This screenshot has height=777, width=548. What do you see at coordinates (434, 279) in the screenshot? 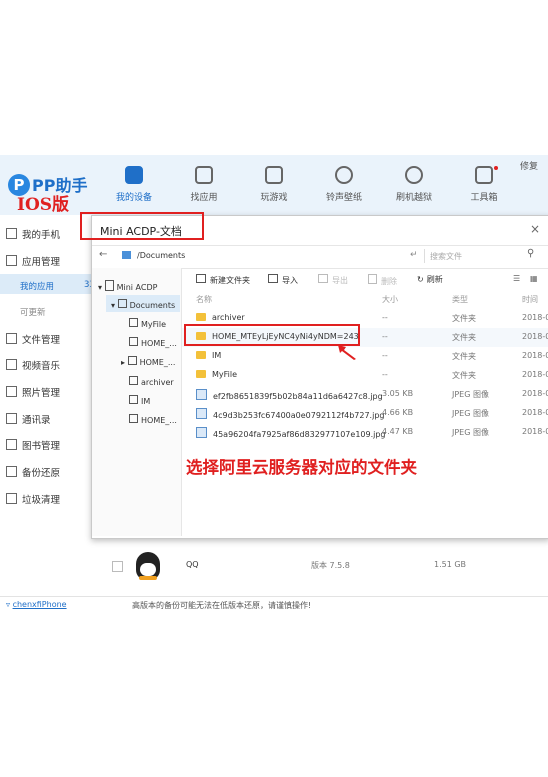
I see `toolbar-label: 刷新` at bounding box center [434, 279].